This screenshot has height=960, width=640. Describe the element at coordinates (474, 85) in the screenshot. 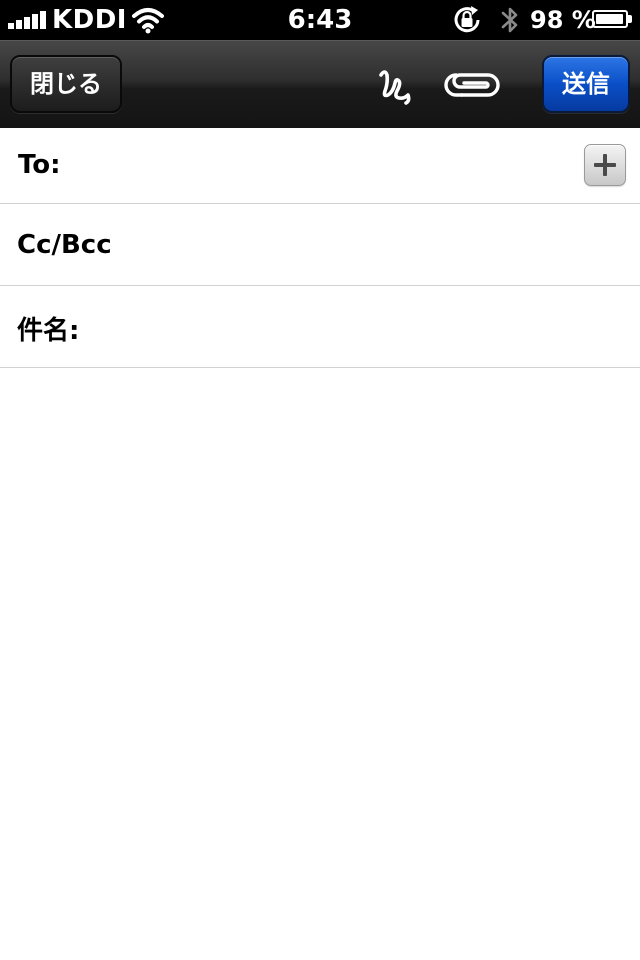

I see `paperclip-icon` at that location.